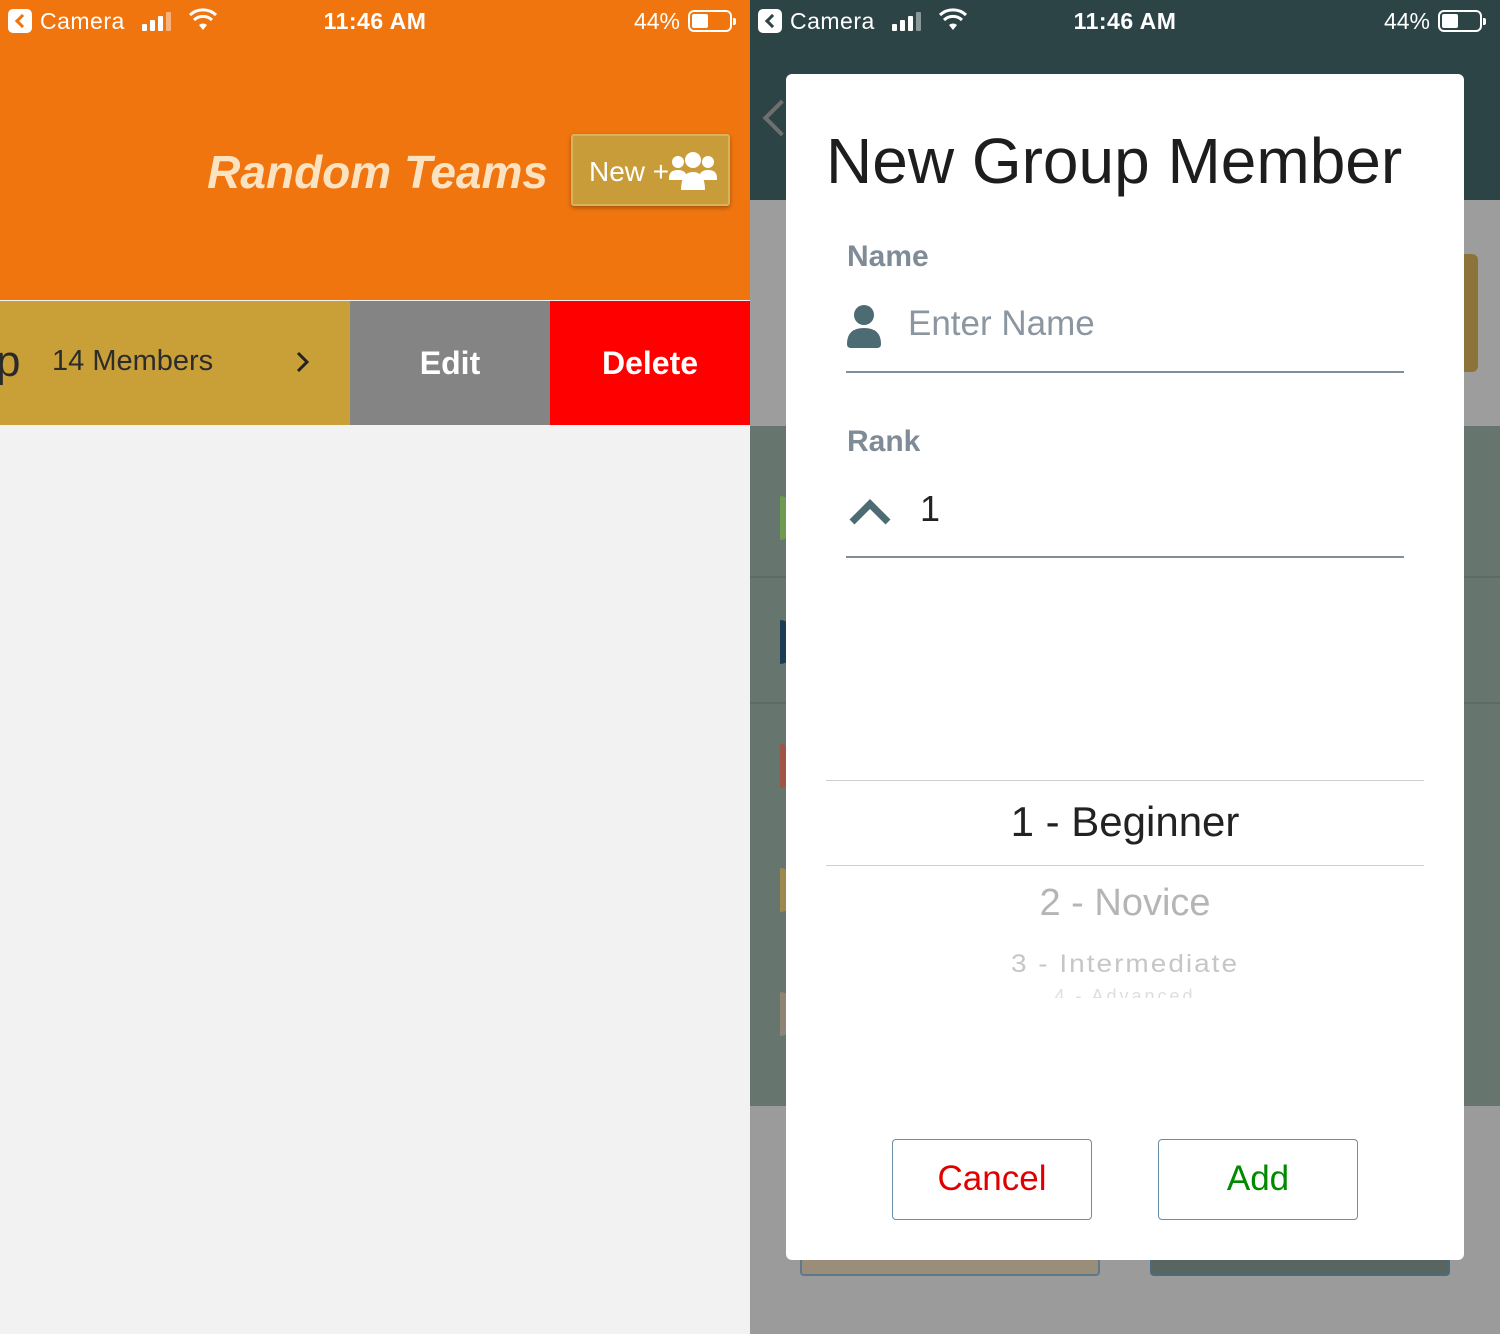 The image size is (1500, 1334). I want to click on name-label: Name, so click(888, 256).